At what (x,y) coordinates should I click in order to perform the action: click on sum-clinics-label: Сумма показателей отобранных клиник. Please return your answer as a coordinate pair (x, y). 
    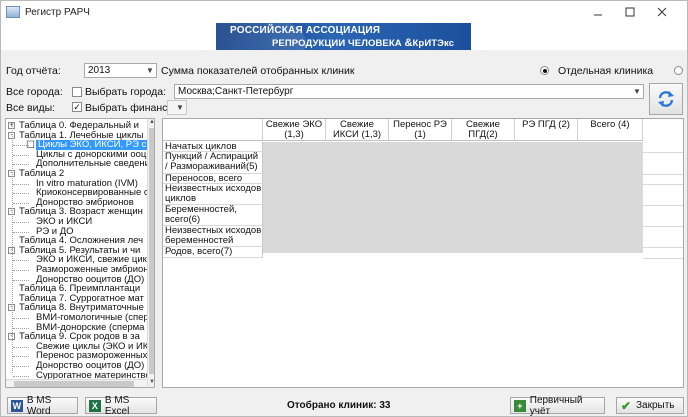
    Looking at the image, I should click on (258, 71).